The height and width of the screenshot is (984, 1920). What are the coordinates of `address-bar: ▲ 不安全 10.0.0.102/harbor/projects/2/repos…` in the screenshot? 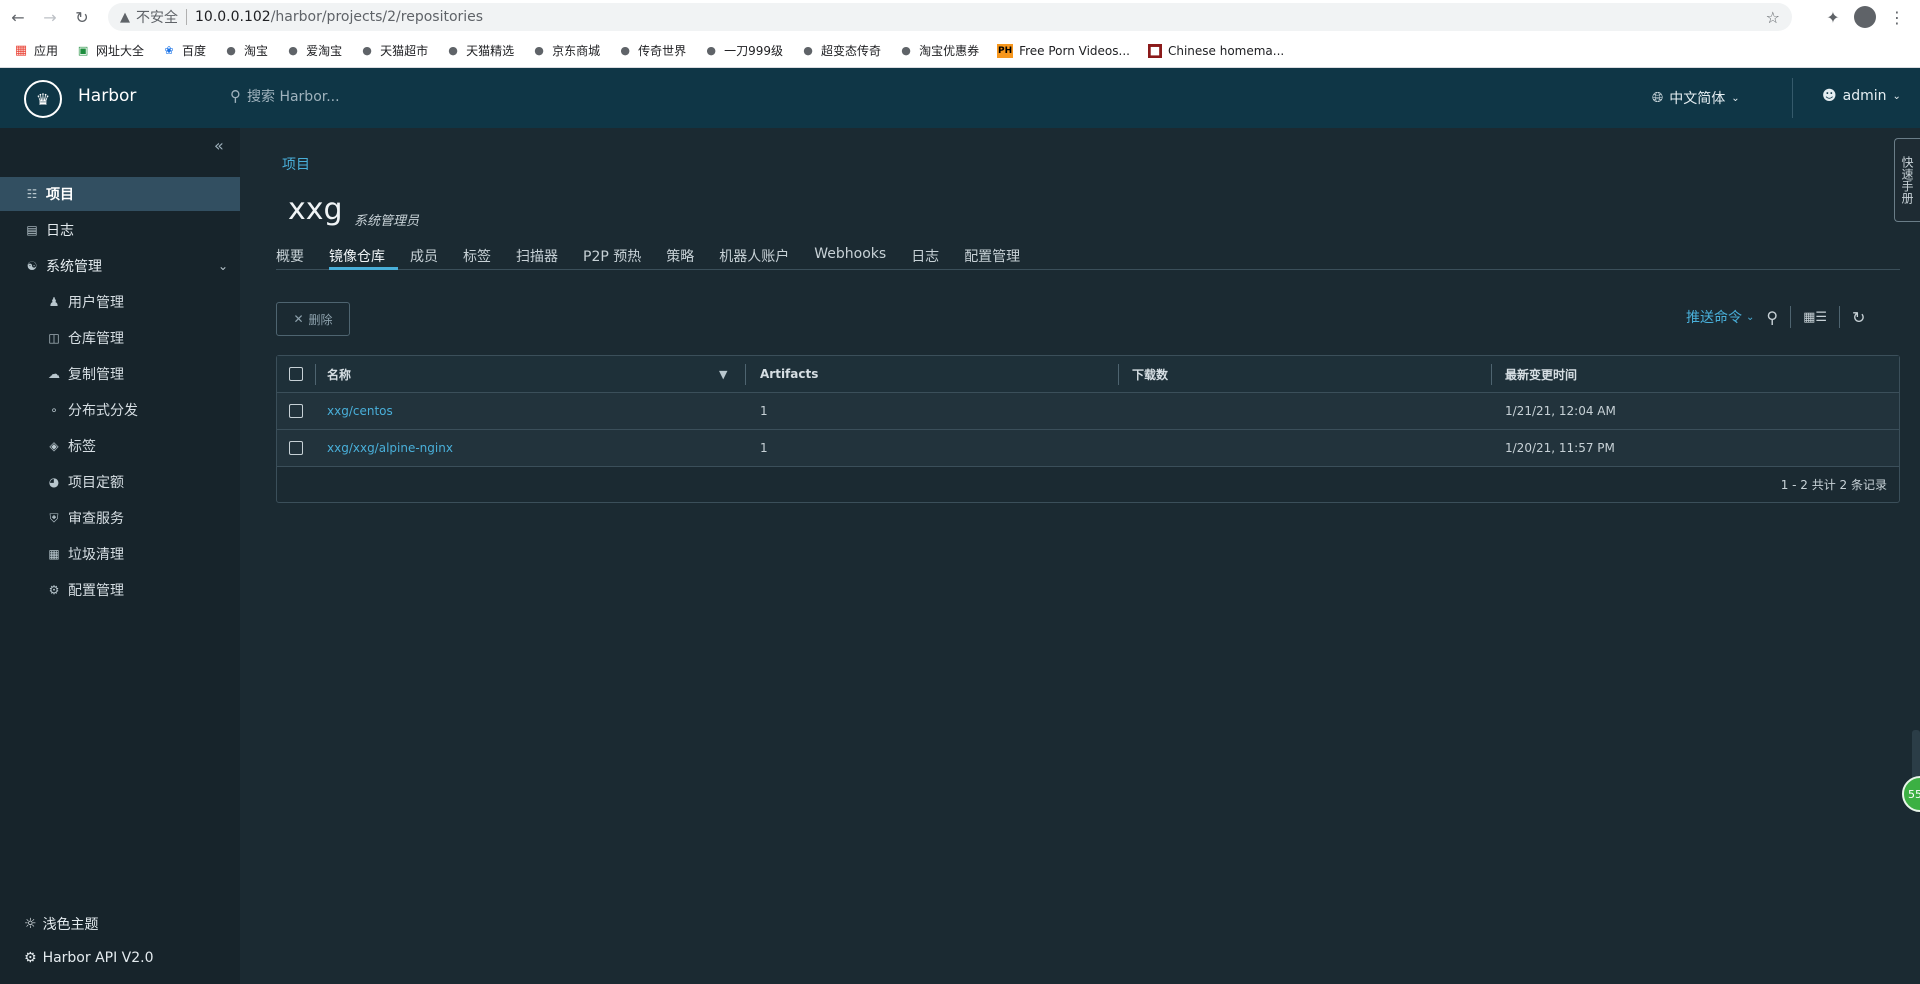 It's located at (950, 17).